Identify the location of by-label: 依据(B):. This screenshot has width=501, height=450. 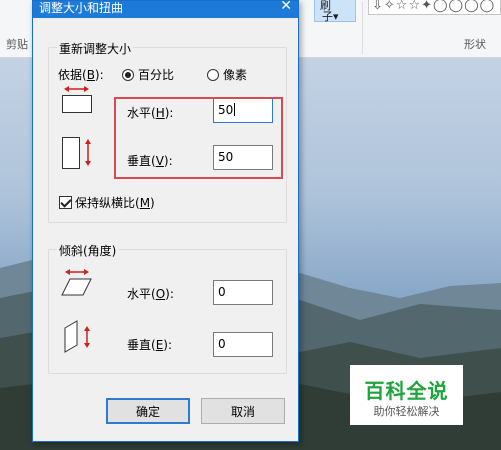
(81, 75).